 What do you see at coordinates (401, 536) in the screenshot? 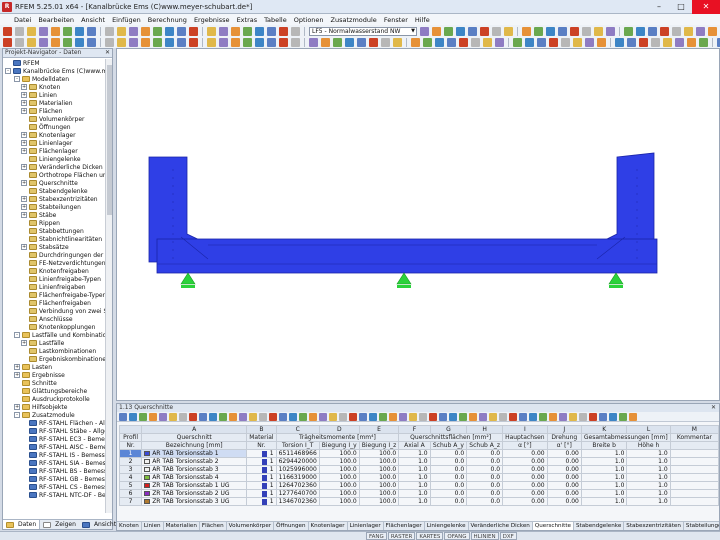
I see `status-toggle-raster: RASTER` at bounding box center [401, 536].